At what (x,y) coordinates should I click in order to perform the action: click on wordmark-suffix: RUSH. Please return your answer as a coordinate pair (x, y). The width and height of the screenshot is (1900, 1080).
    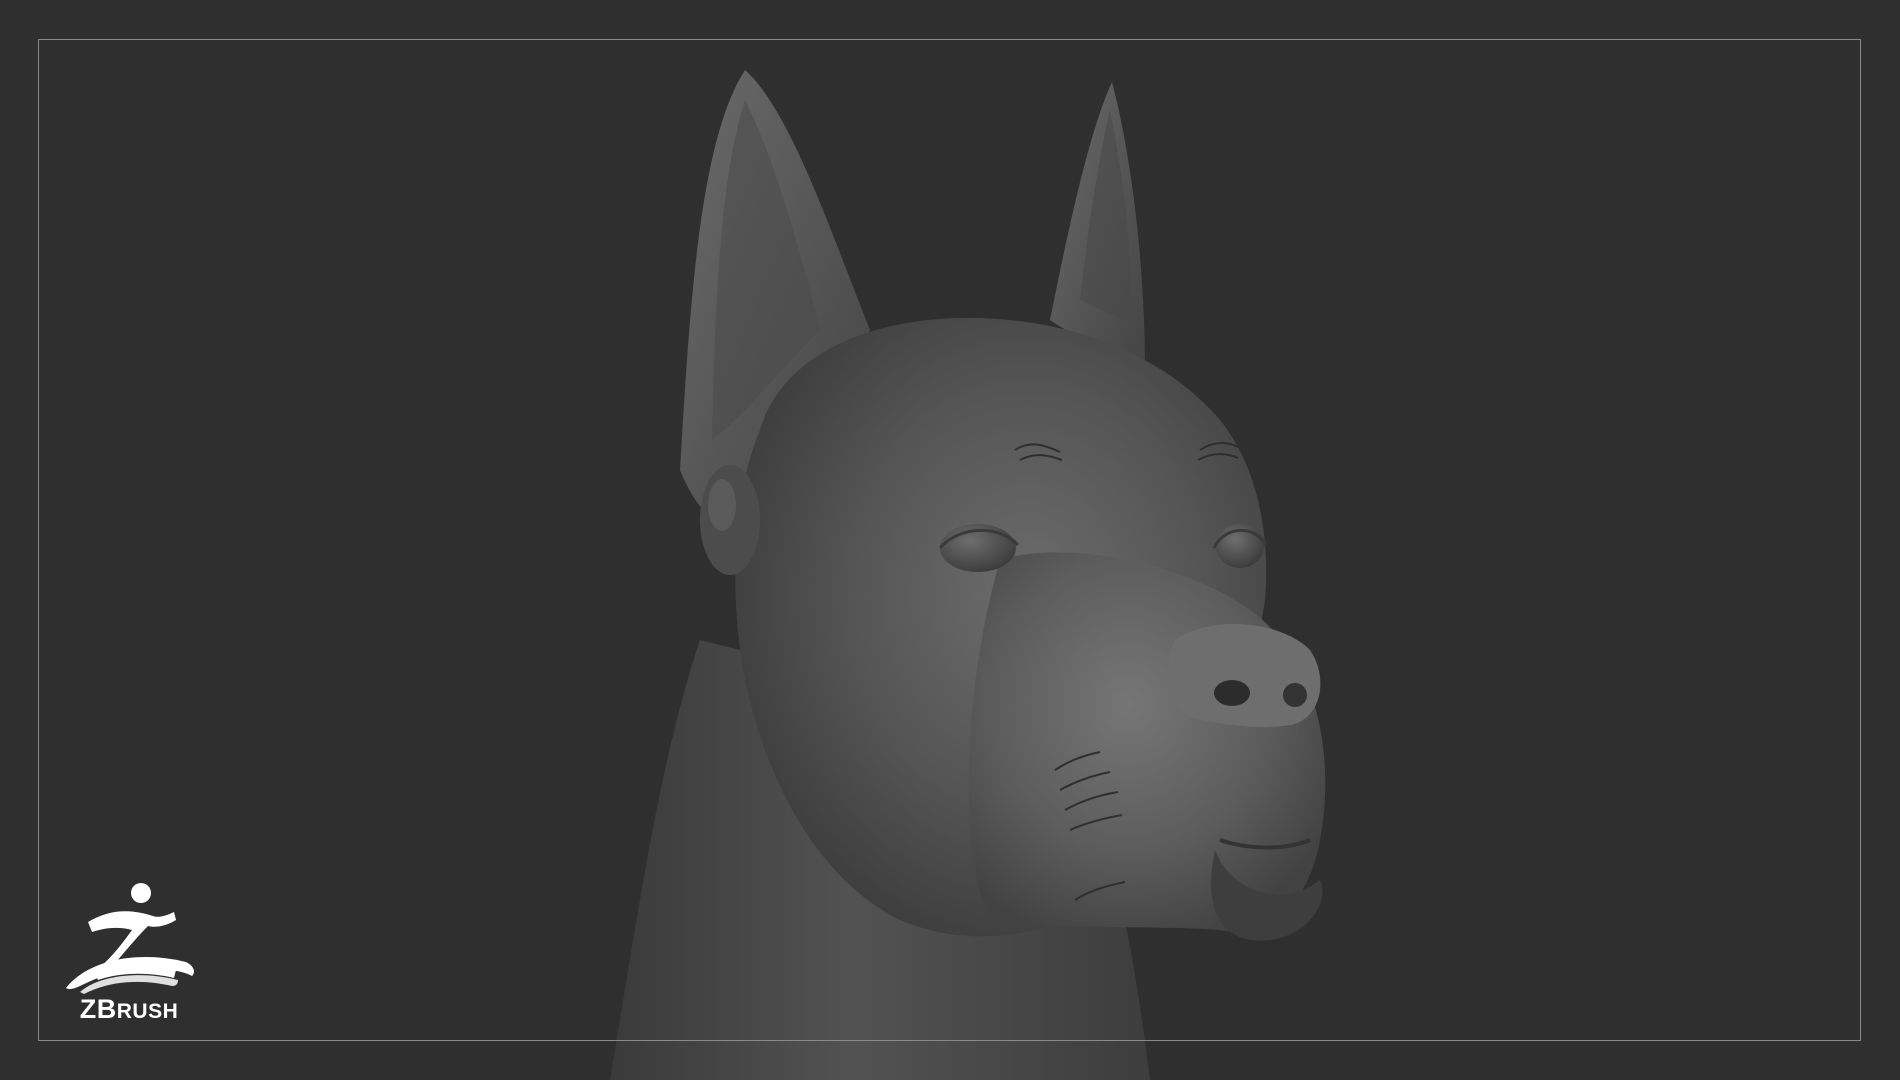
    Looking at the image, I should click on (147, 1011).